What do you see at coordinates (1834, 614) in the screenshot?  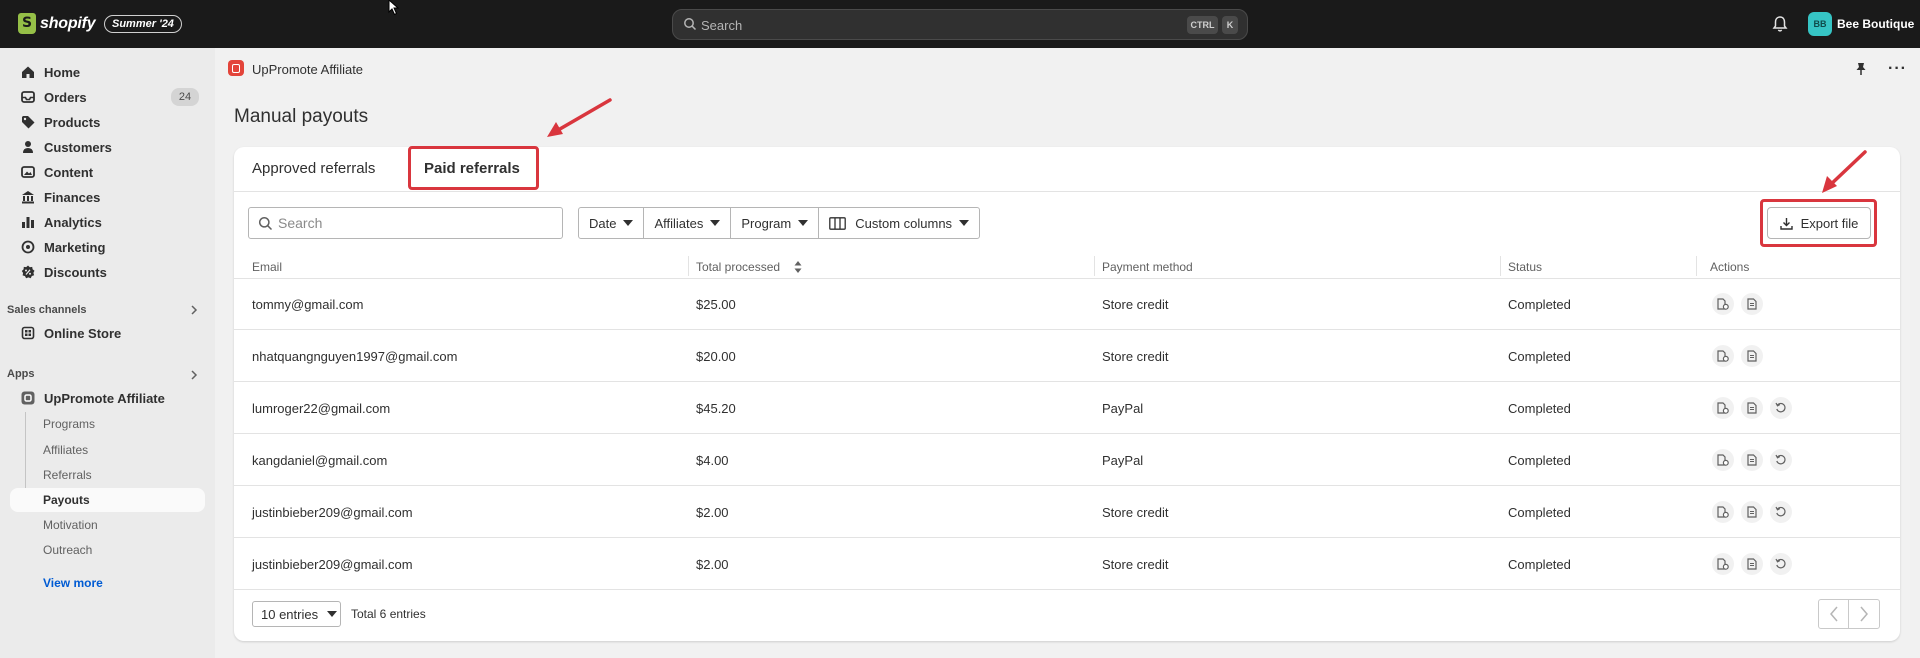 I see `previous-page-button` at bounding box center [1834, 614].